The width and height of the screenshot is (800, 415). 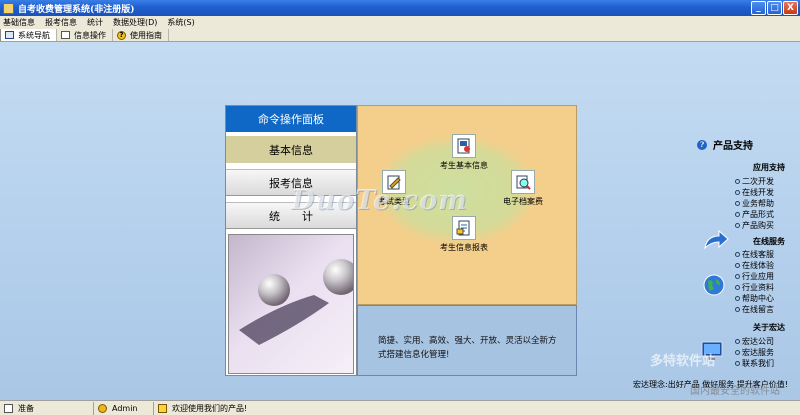 I want to click on node-student-basic-info: 考生基本信息, so click(x=464, y=152).